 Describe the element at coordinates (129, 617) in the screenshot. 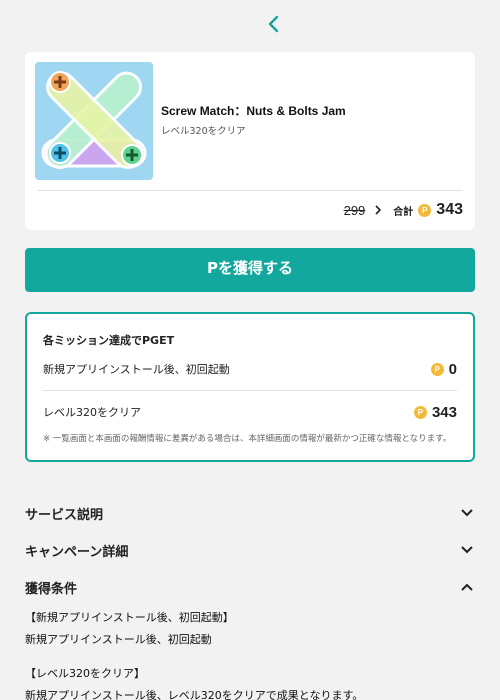

I see `condition-heading: 【新規アプリインストール後、初回起動】` at that location.